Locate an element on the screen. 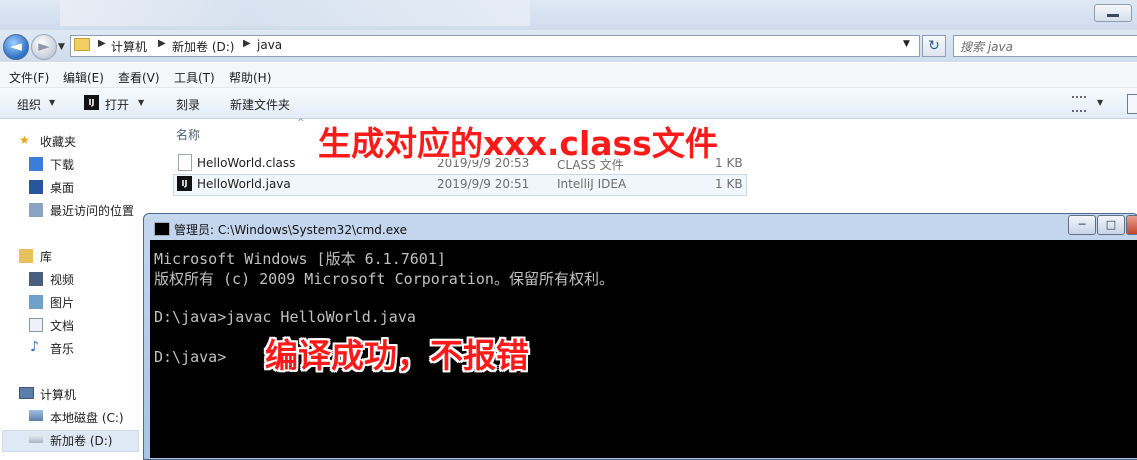 Image resolution: width=1137 pixels, height=460 pixels. organize-button: 组织 is located at coordinates (29, 104).